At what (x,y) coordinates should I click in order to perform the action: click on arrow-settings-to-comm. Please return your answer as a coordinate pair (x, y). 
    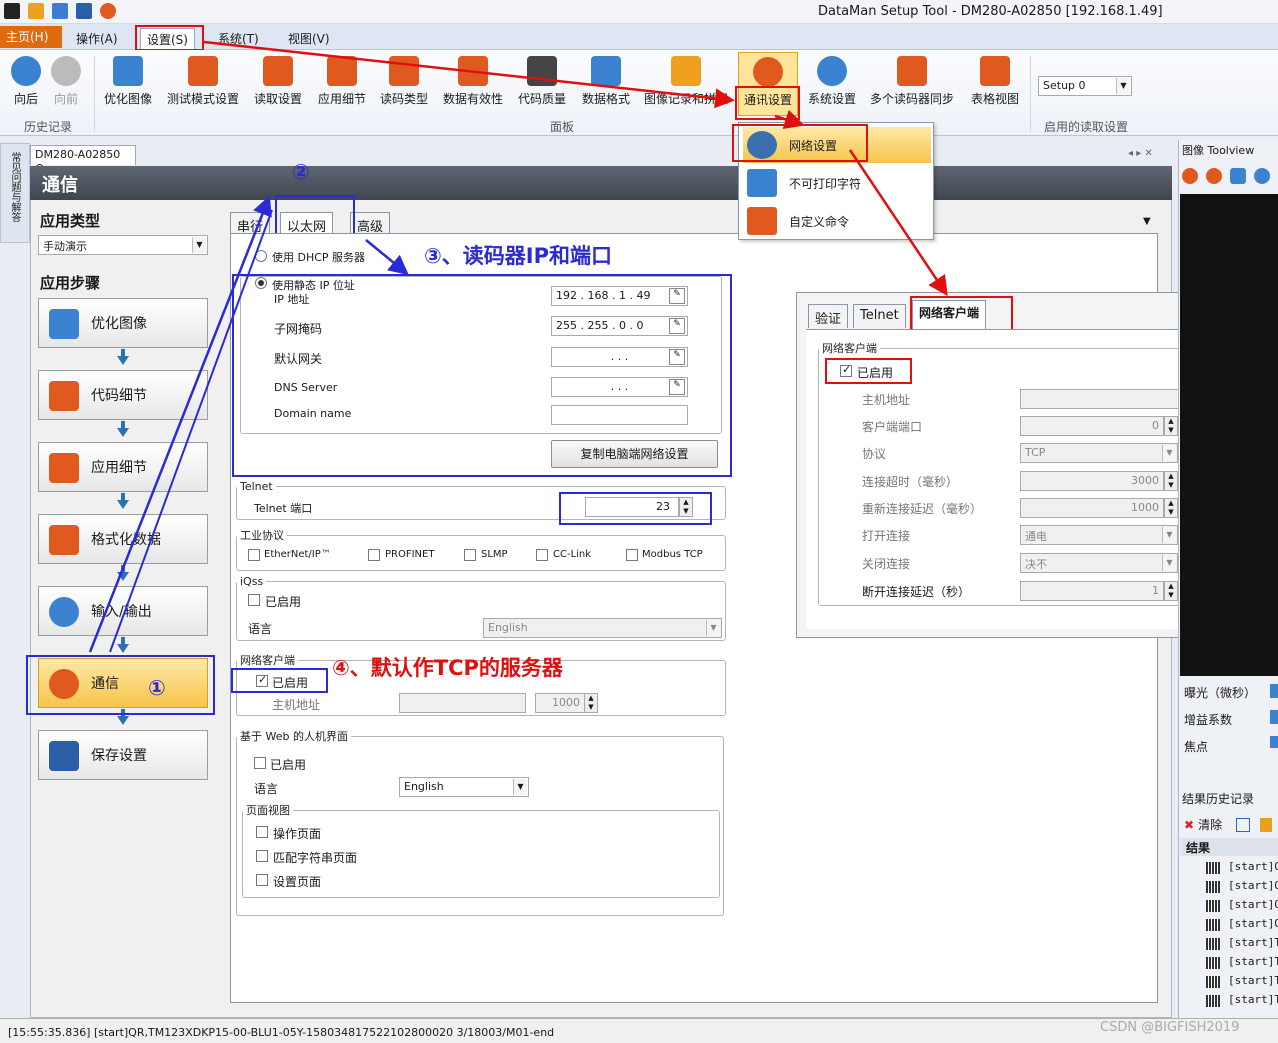
    Looking at the image, I should click on (469, 74).